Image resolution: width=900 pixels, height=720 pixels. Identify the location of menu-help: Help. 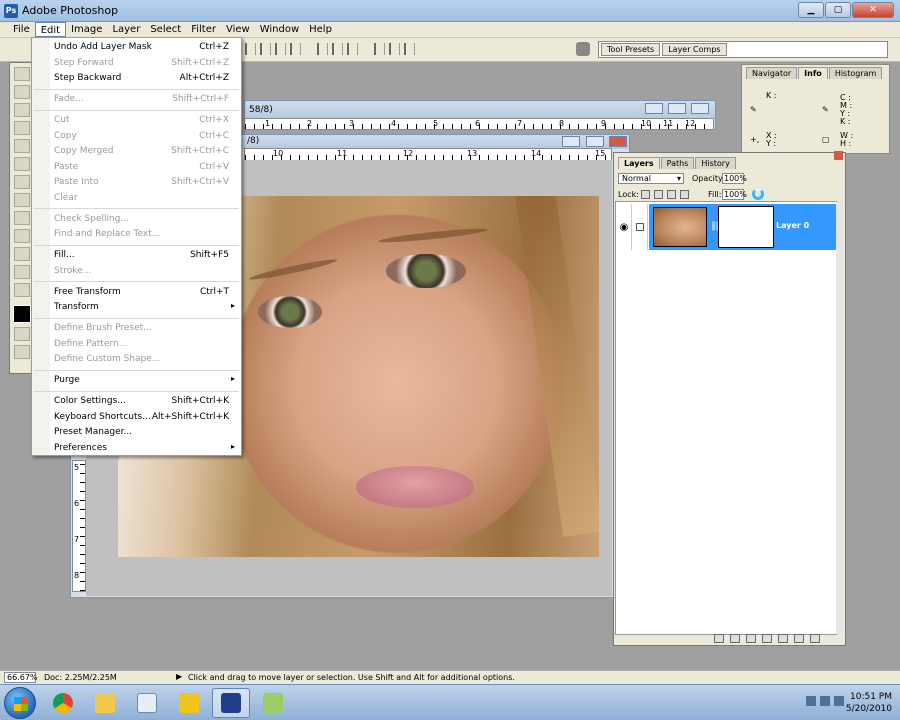
(320, 29).